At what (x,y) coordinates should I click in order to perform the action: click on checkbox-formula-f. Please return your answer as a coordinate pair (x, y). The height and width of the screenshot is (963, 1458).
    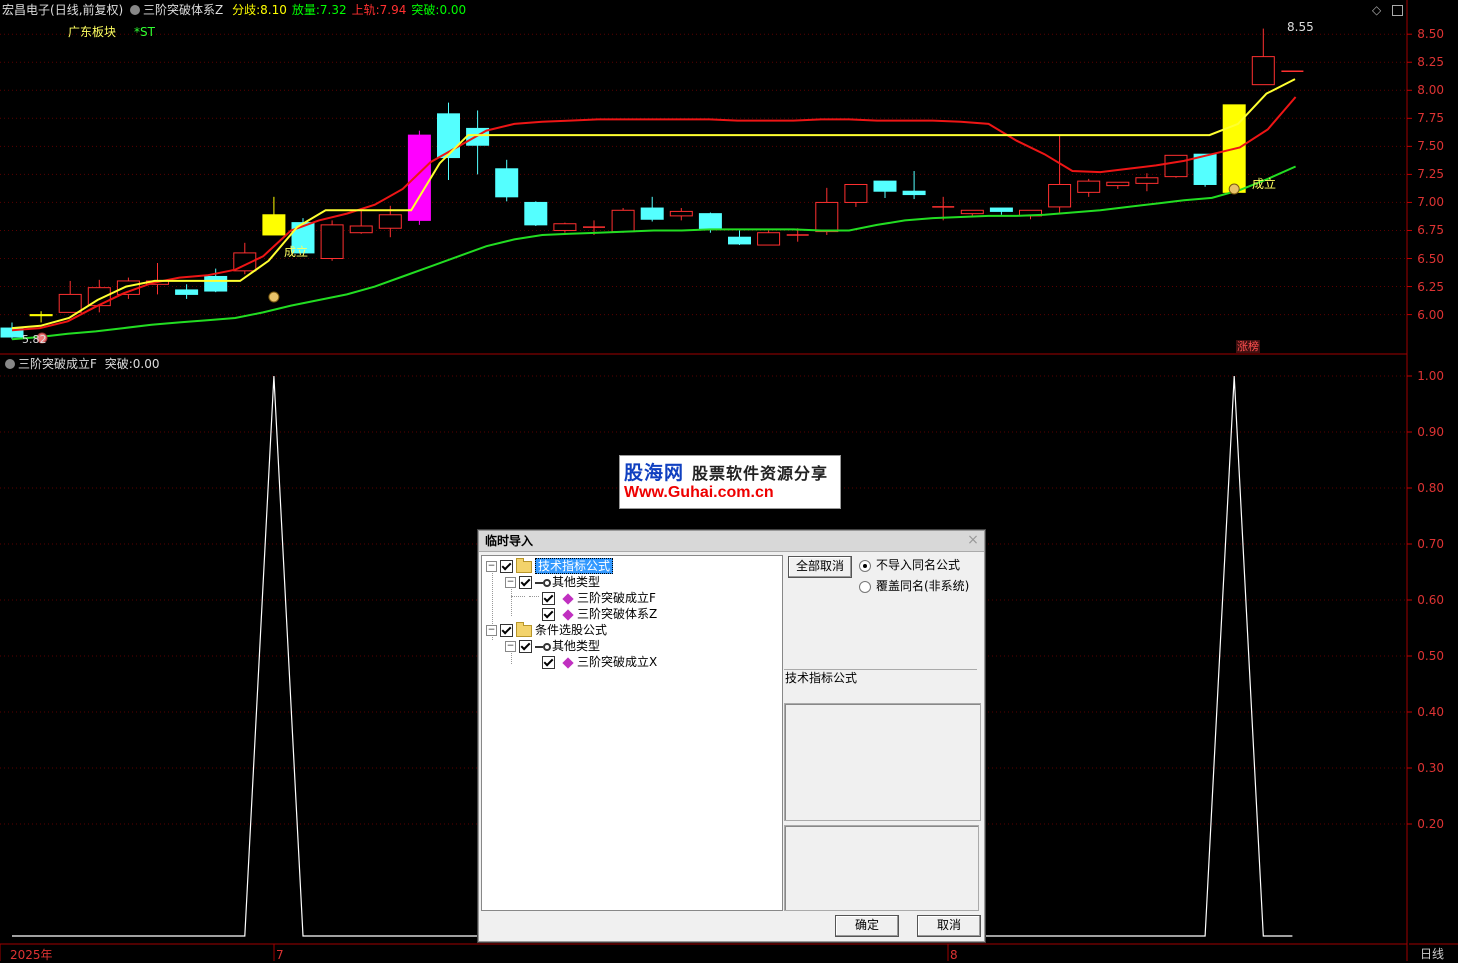
    Looking at the image, I should click on (548, 598).